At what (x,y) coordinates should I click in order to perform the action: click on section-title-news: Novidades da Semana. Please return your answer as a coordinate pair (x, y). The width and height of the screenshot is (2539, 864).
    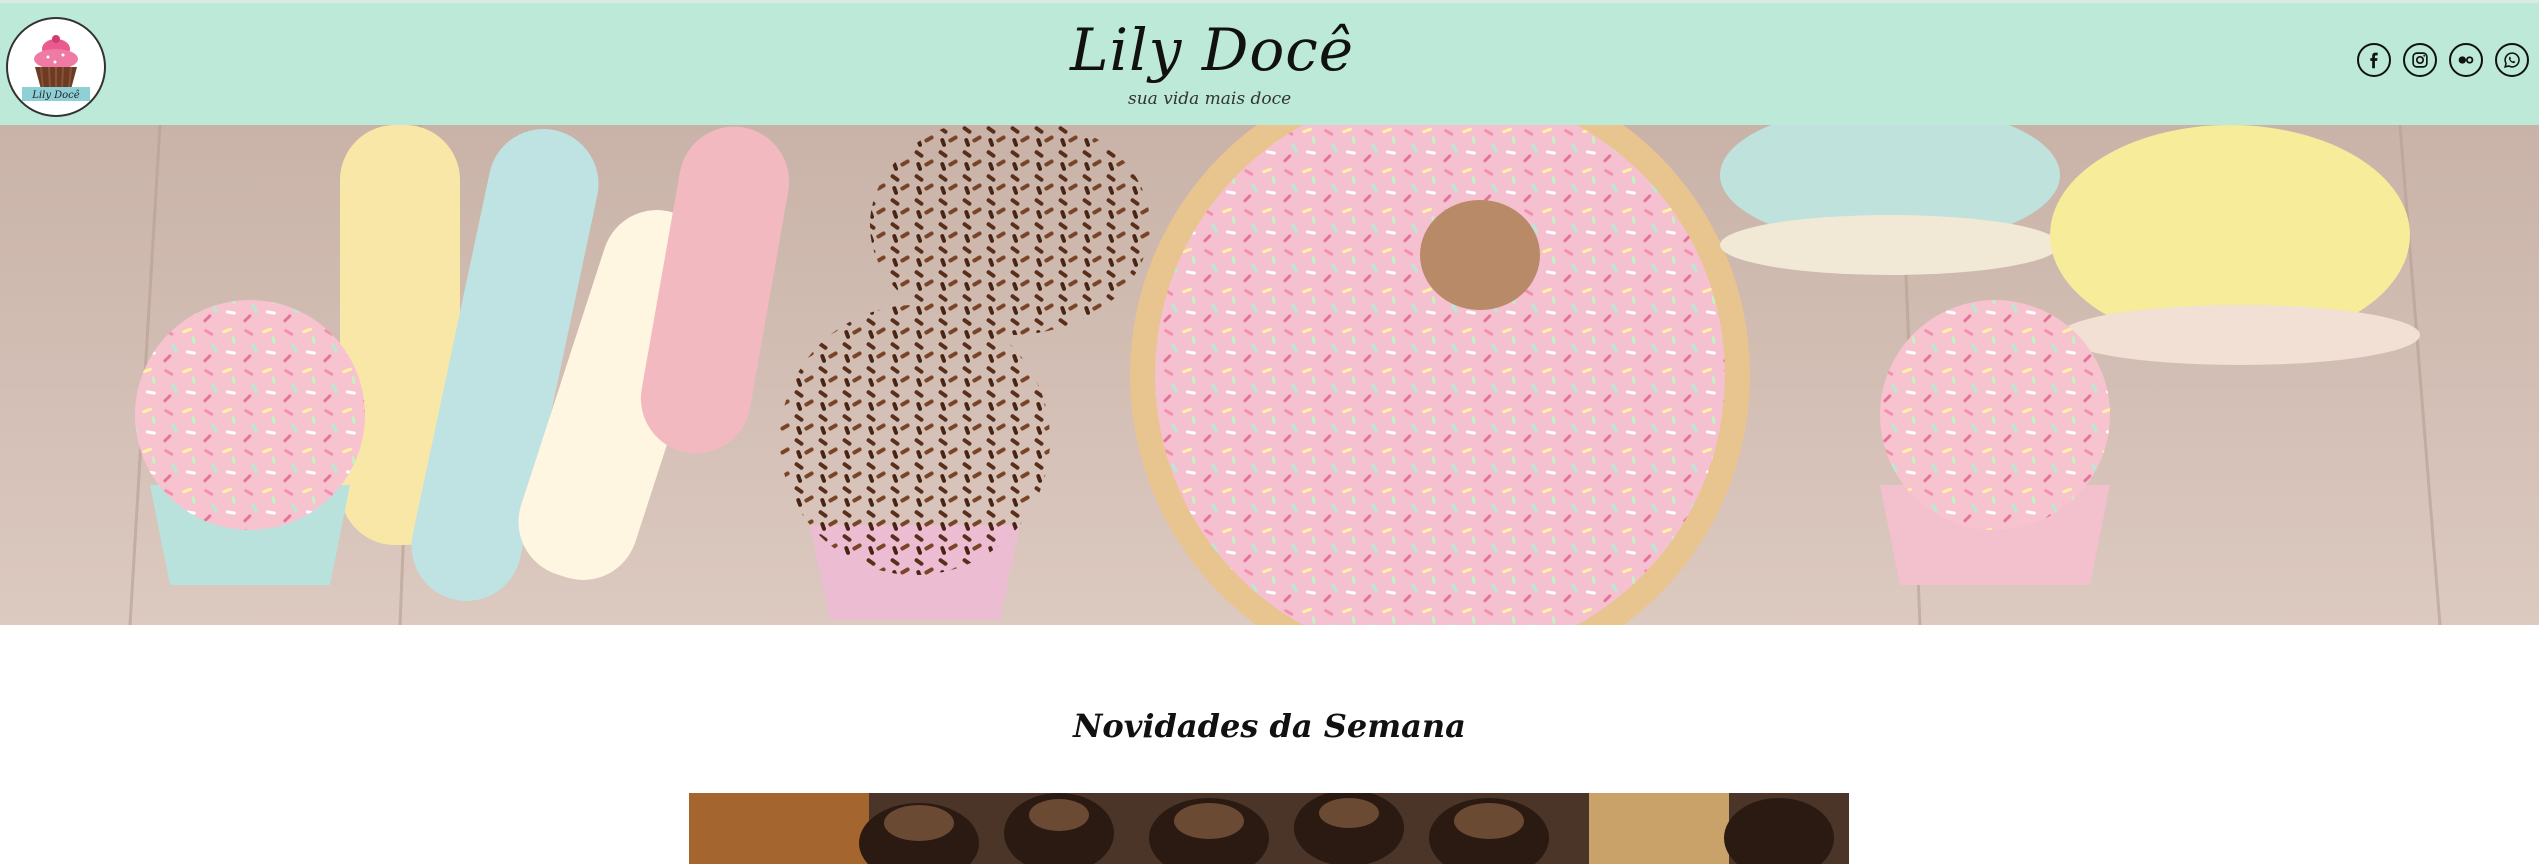
    Looking at the image, I should click on (1269, 725).